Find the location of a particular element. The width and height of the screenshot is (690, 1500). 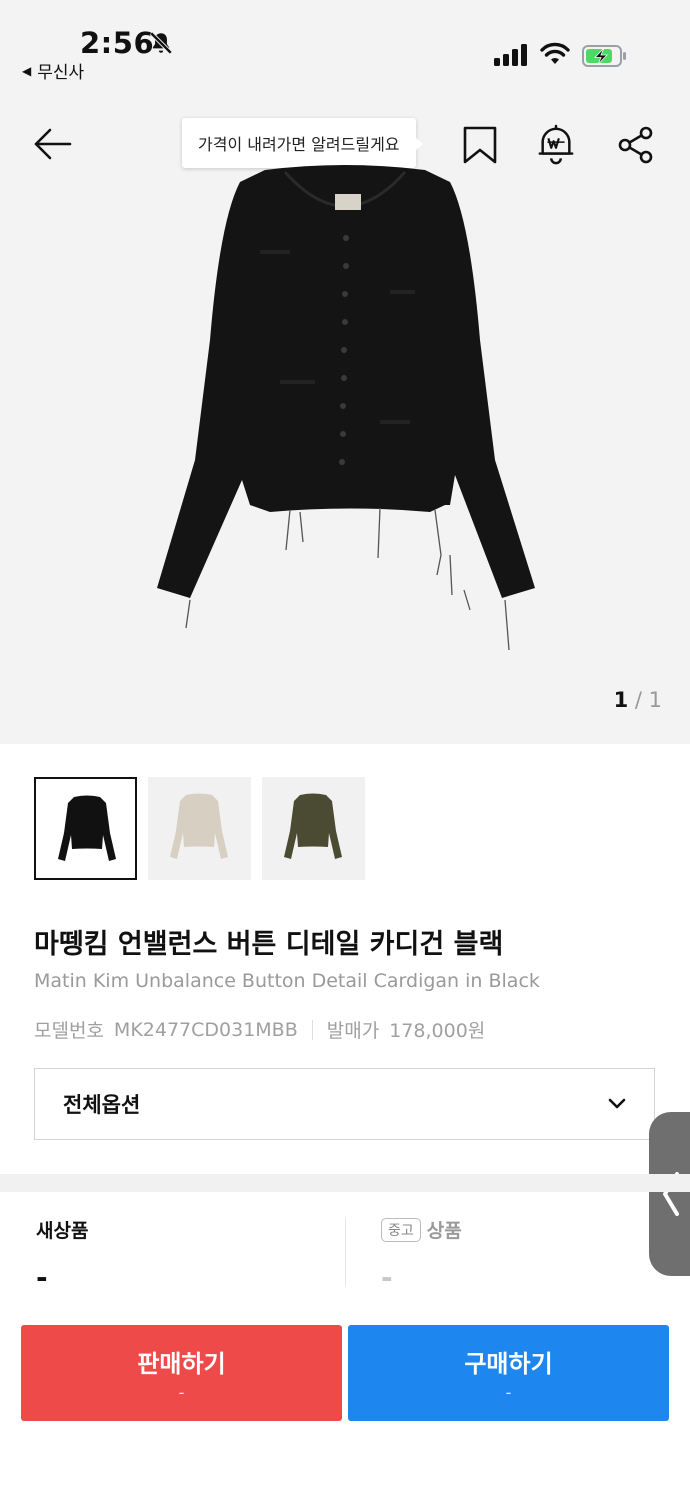

sell-button: 판매하기 - is located at coordinates (181, 1373).